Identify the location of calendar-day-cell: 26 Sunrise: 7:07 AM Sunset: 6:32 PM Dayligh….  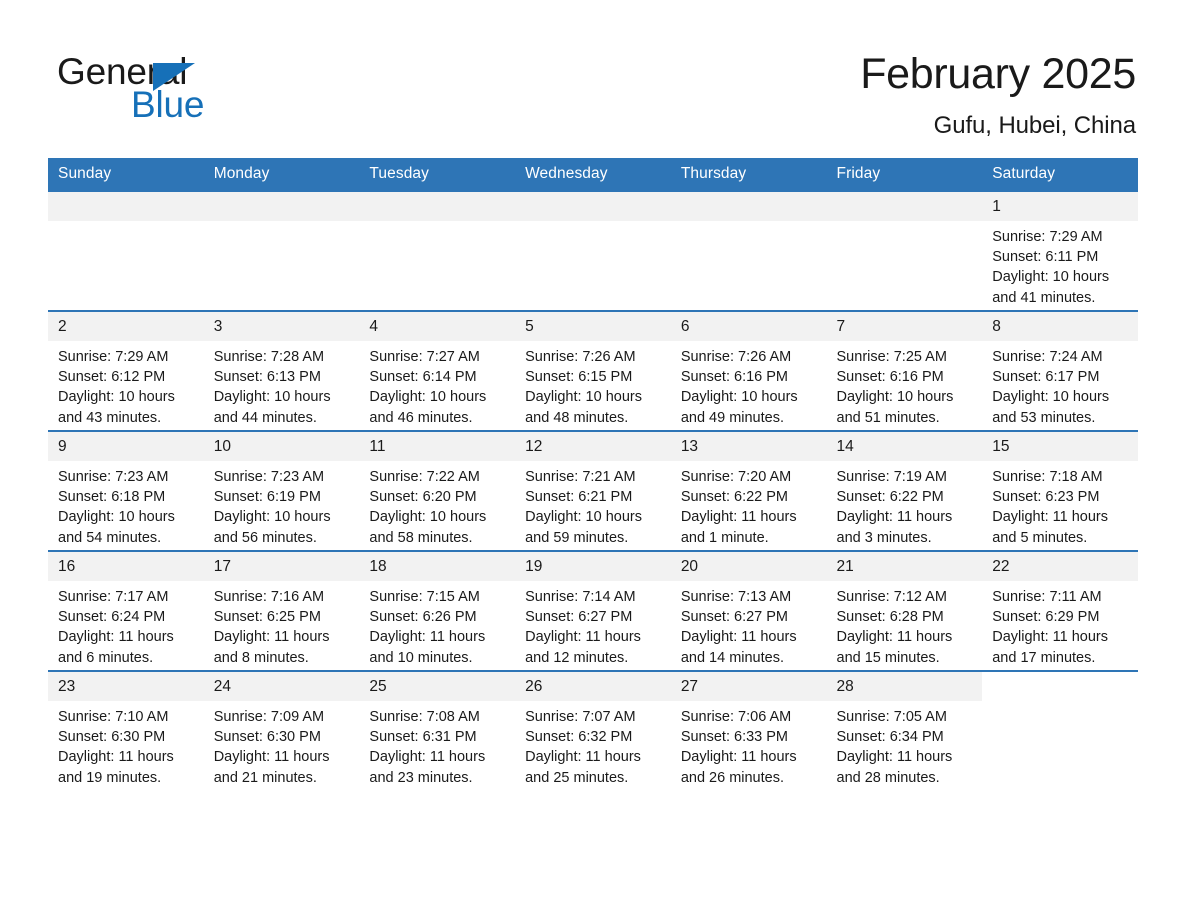
(593, 730).